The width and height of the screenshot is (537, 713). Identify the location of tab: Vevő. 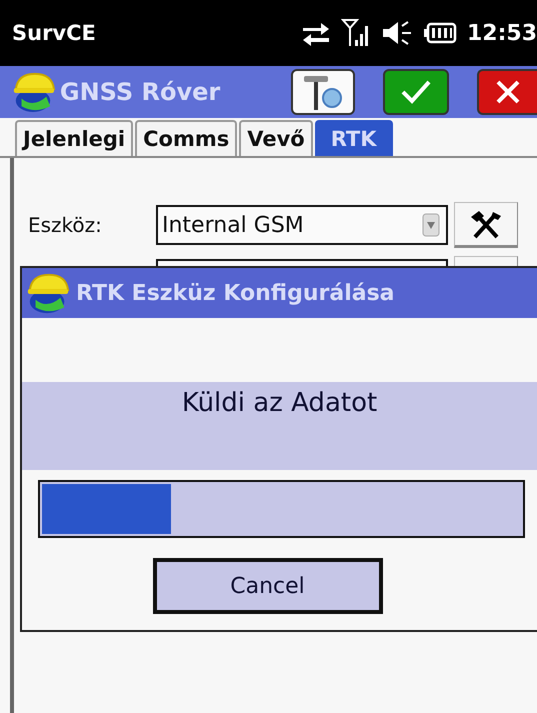
(276, 138).